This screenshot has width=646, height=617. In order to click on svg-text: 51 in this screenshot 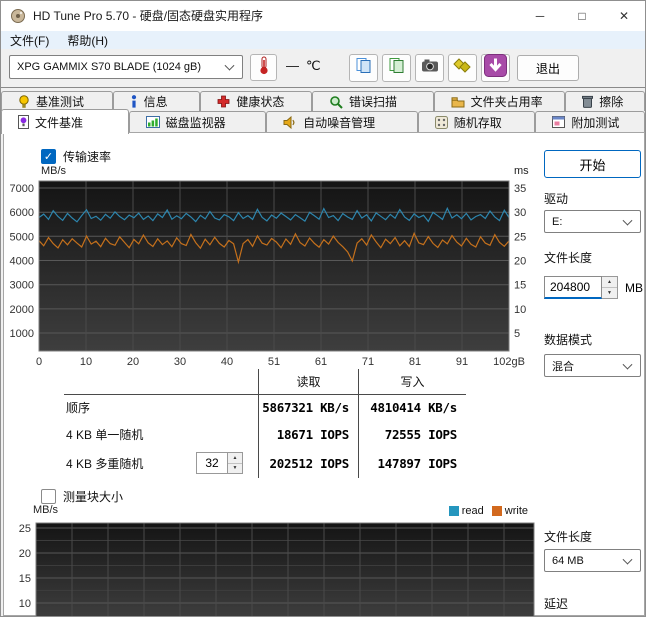, I will do `click(274, 362)`.